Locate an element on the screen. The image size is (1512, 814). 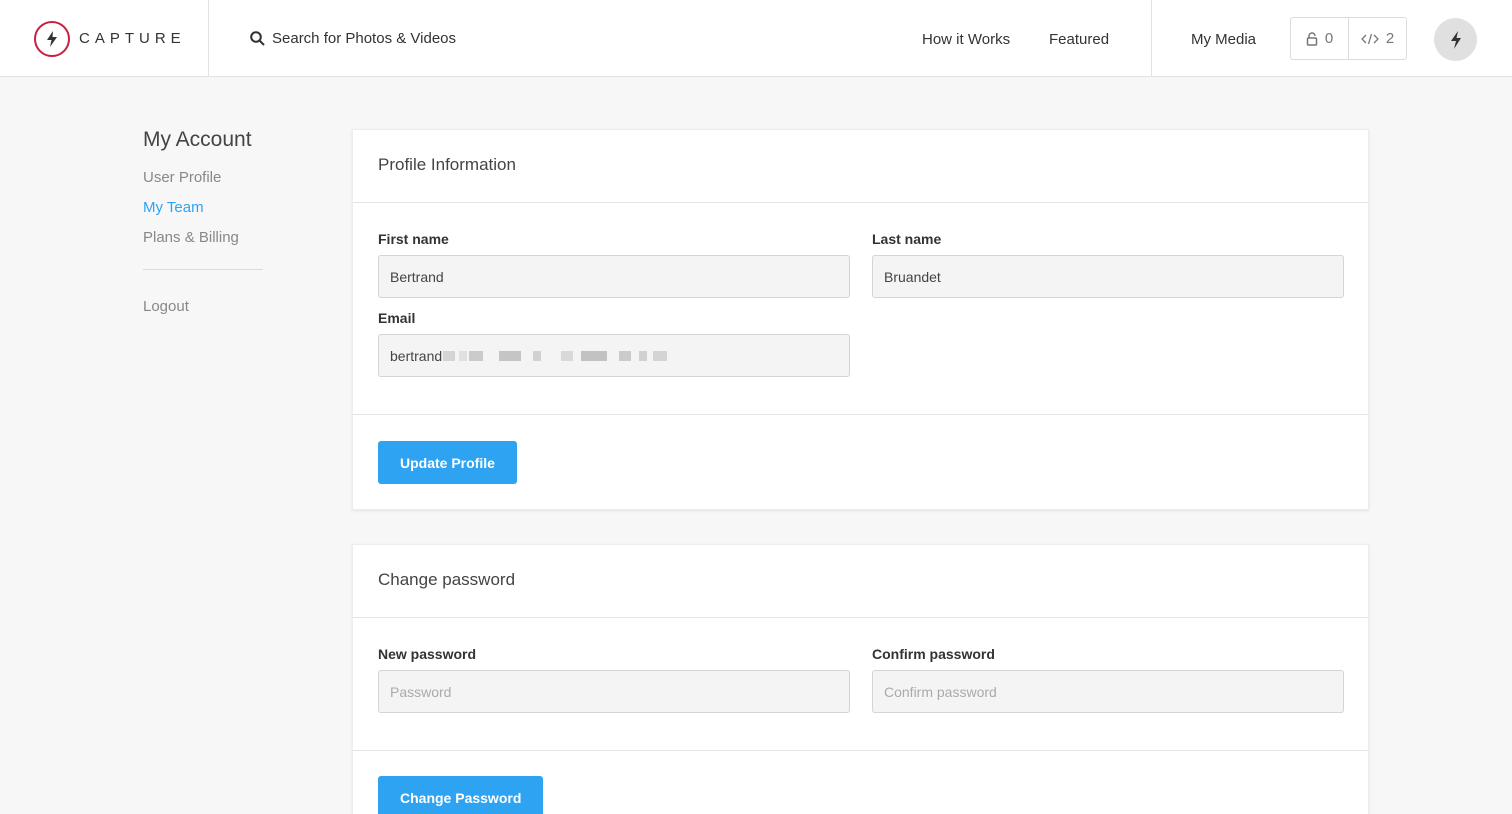
search-trigger: Search for Photos & Videos is located at coordinates (353, 38).